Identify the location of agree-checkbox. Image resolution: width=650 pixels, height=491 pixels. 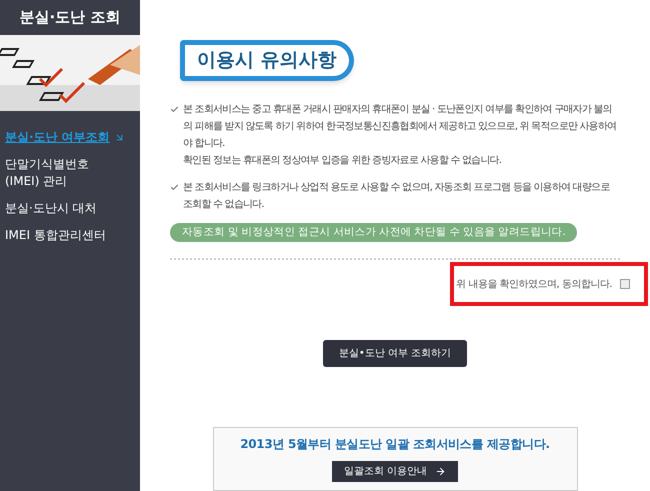
(625, 284).